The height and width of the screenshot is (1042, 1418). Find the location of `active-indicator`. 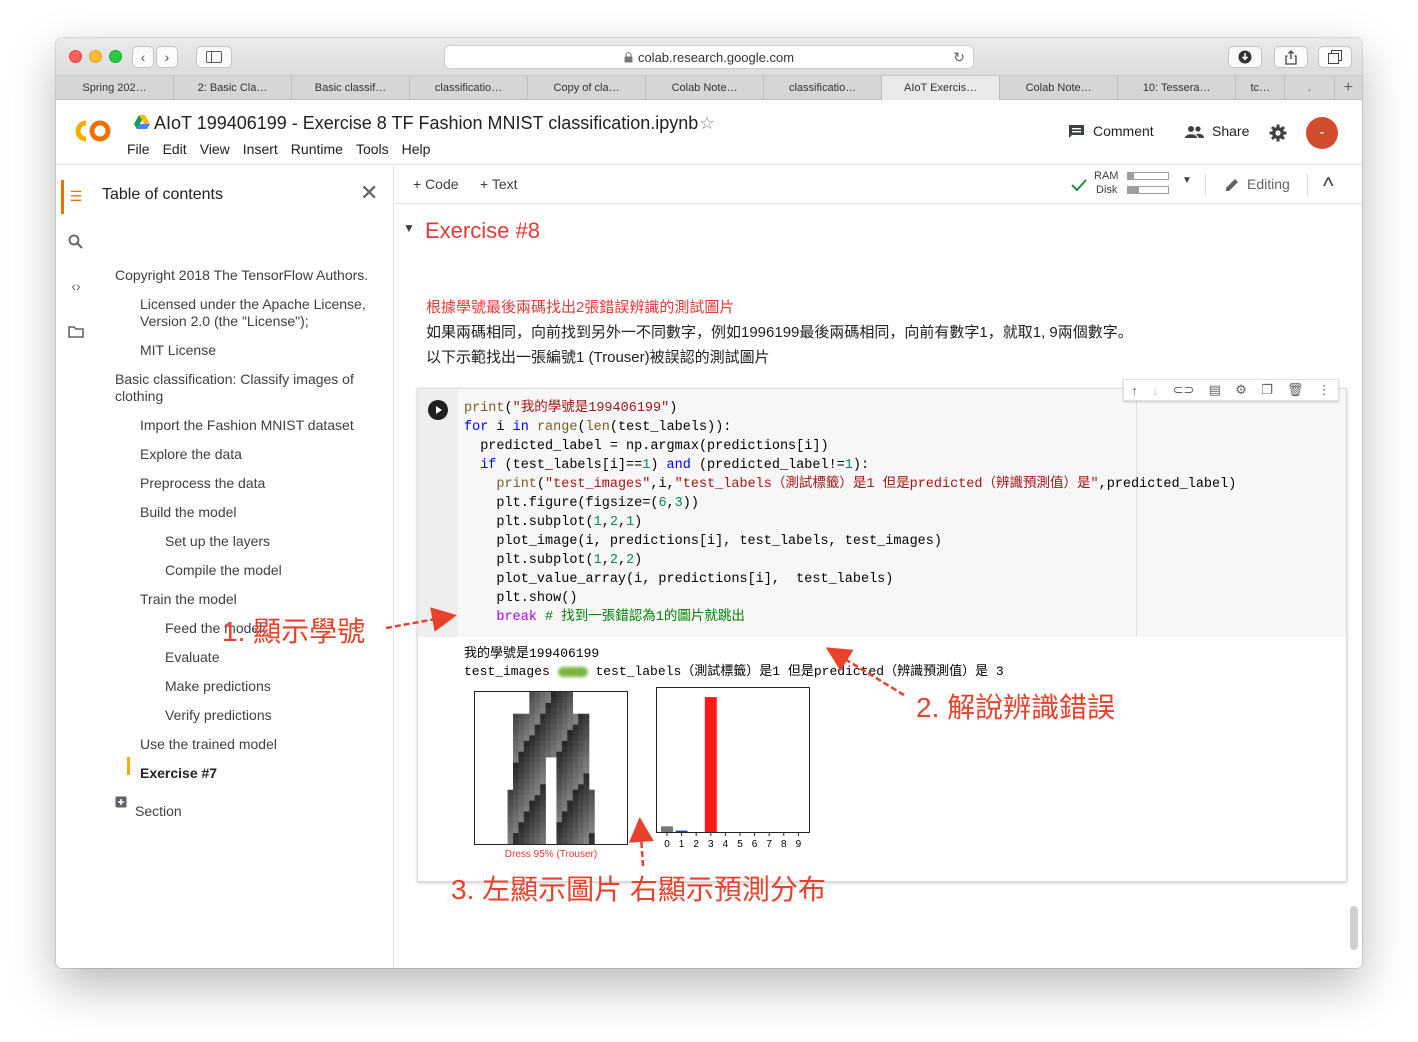

active-indicator is located at coordinates (62, 197).